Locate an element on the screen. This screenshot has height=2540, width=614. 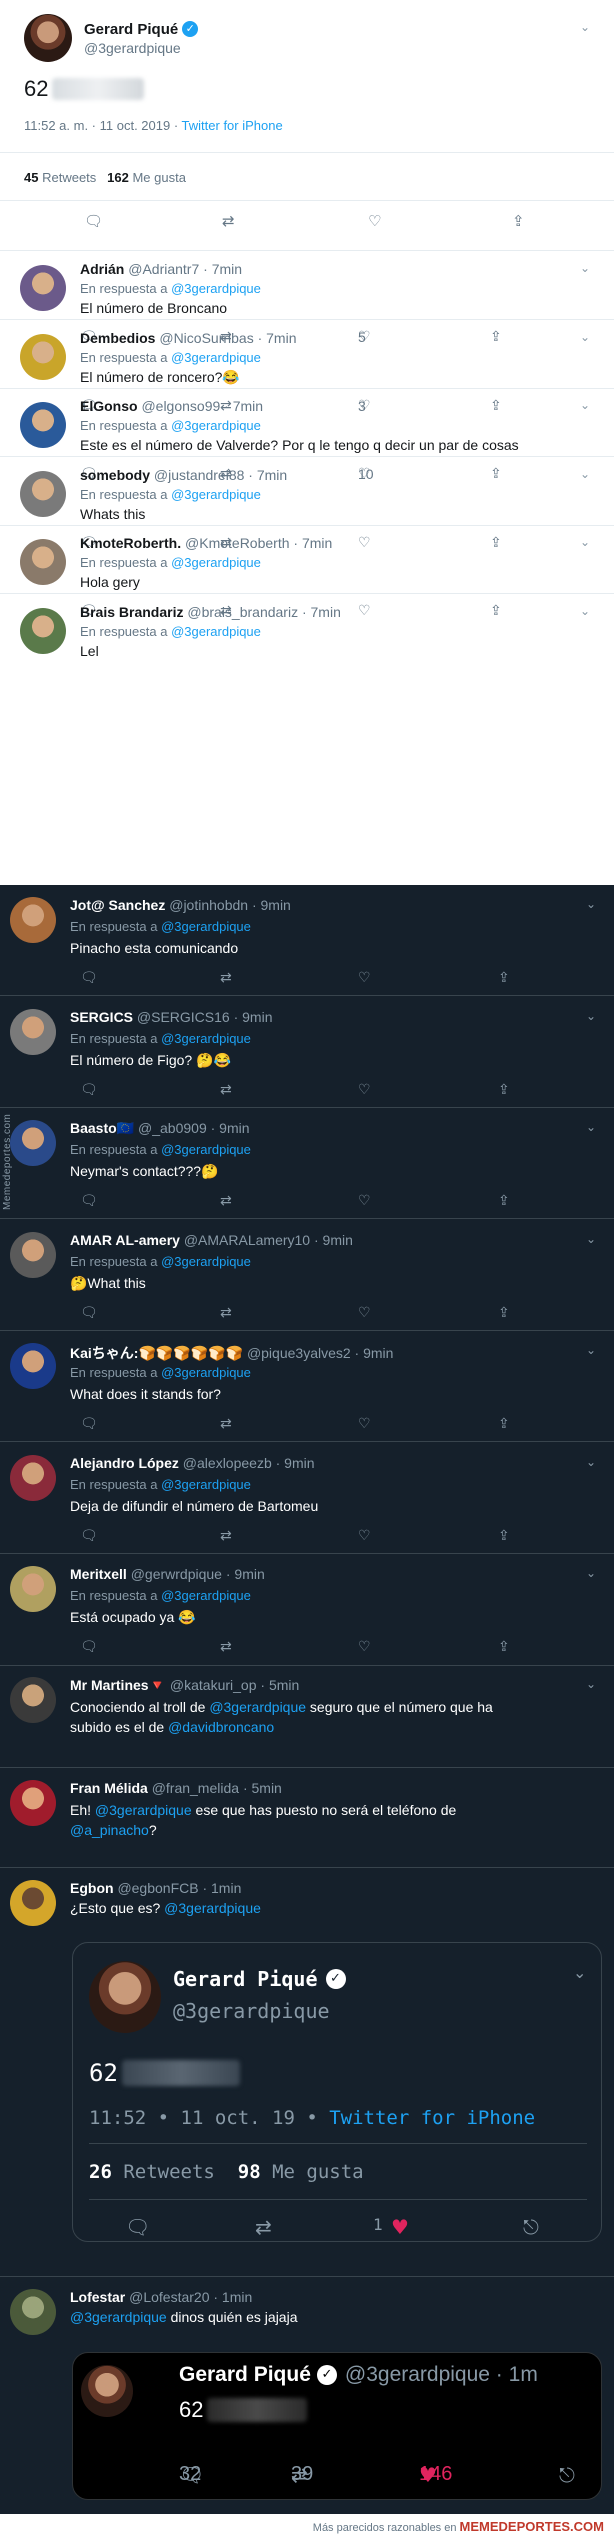
reply-handle: @KmoteRoberth · 7min is located at coordinates (258, 543).